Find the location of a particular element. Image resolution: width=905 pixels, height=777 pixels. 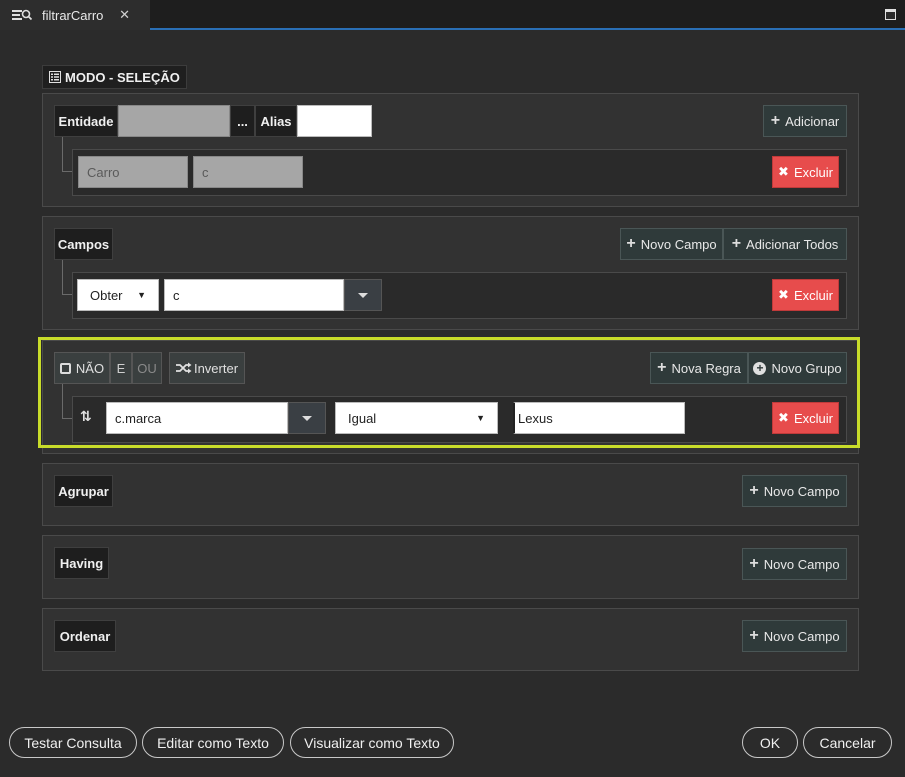

add-all-button: + Adicionar Todos is located at coordinates (785, 244).